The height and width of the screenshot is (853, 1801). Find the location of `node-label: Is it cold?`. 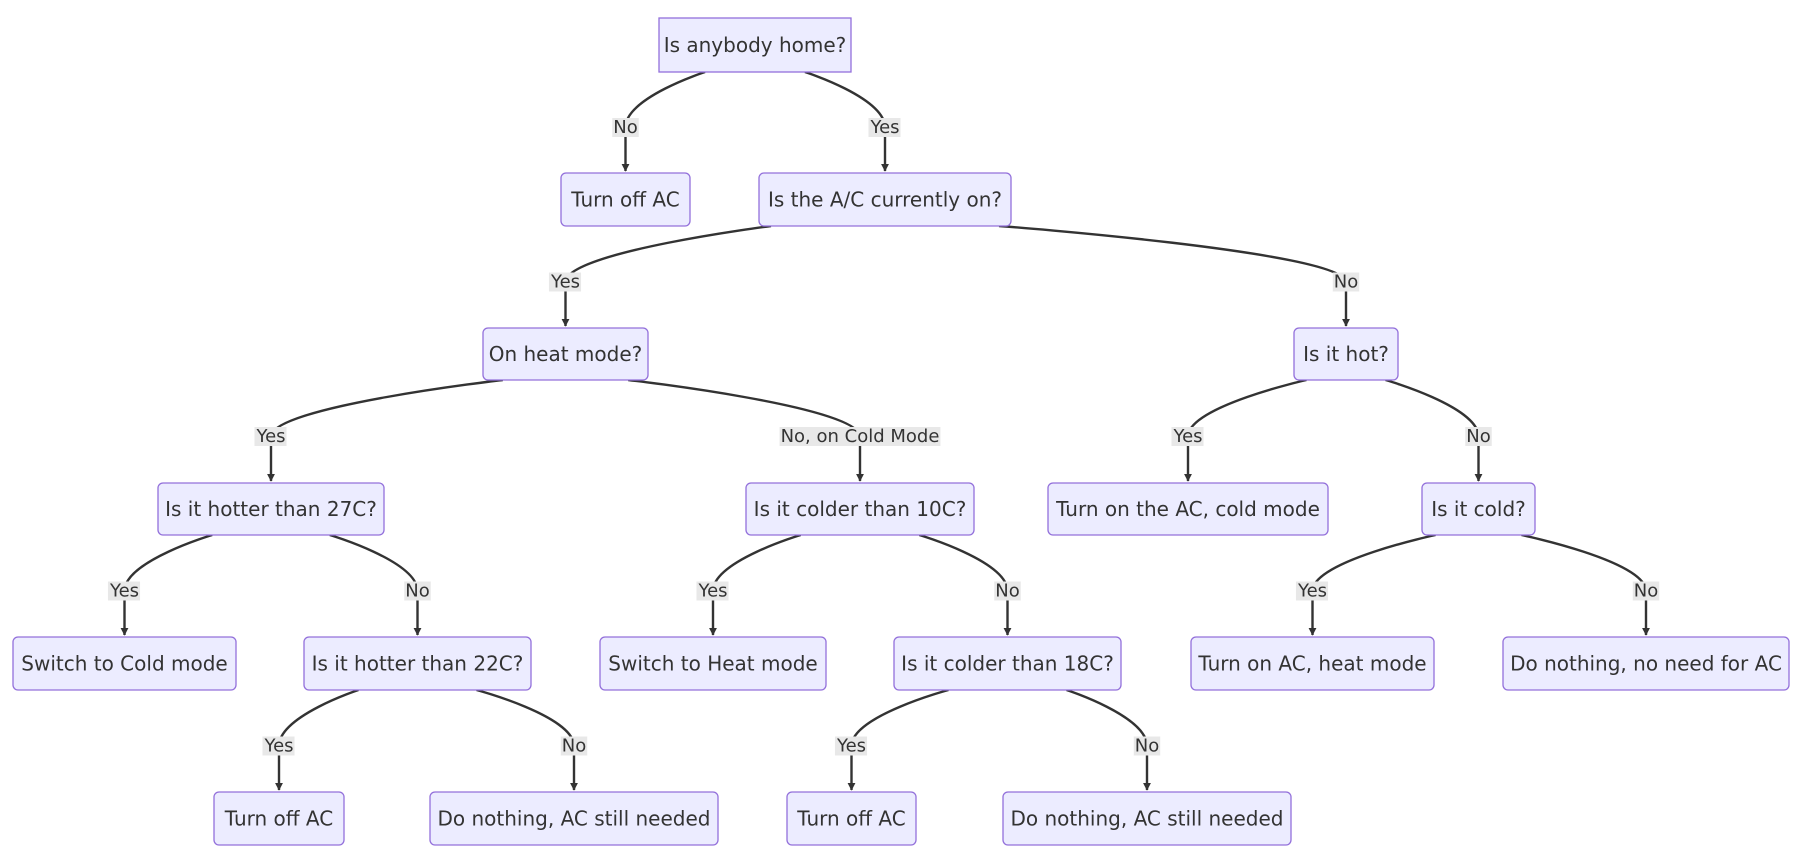

node-label: Is it cold? is located at coordinates (1478, 509).